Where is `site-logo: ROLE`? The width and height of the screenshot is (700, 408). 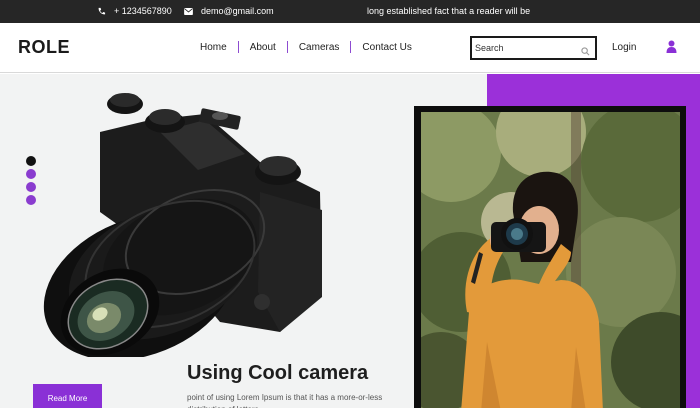 site-logo: ROLE is located at coordinates (44, 47).